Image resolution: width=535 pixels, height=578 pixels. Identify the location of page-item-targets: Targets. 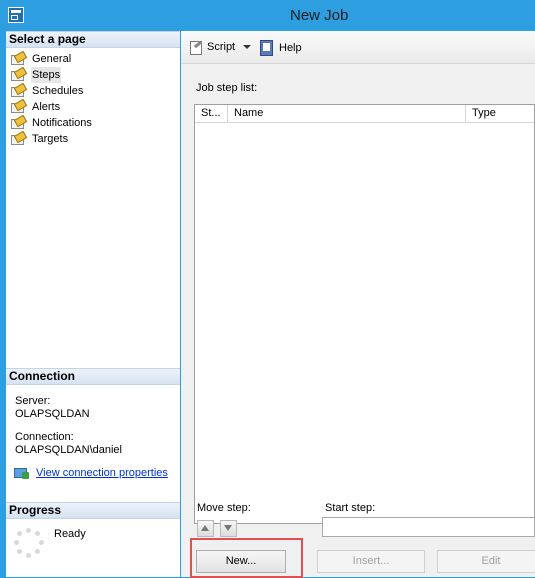
(51, 139).